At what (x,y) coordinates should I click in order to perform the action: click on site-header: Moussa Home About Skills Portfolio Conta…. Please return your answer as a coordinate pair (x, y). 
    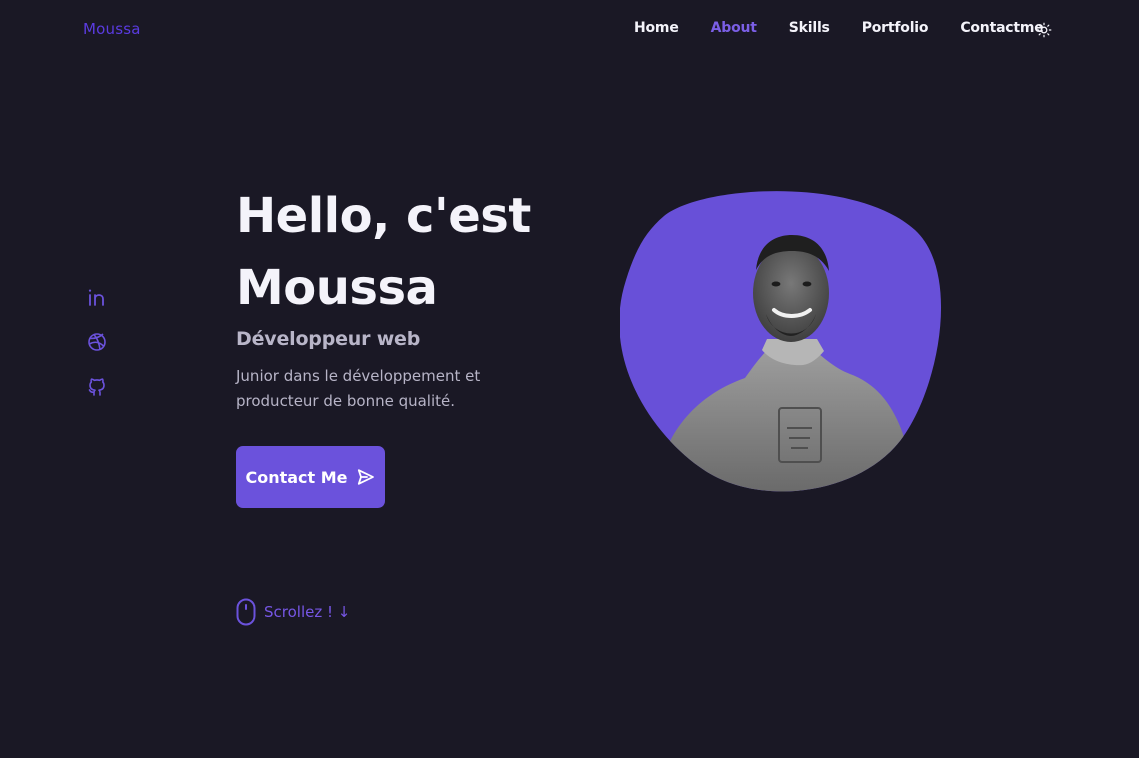
    Looking at the image, I should click on (569, 30).